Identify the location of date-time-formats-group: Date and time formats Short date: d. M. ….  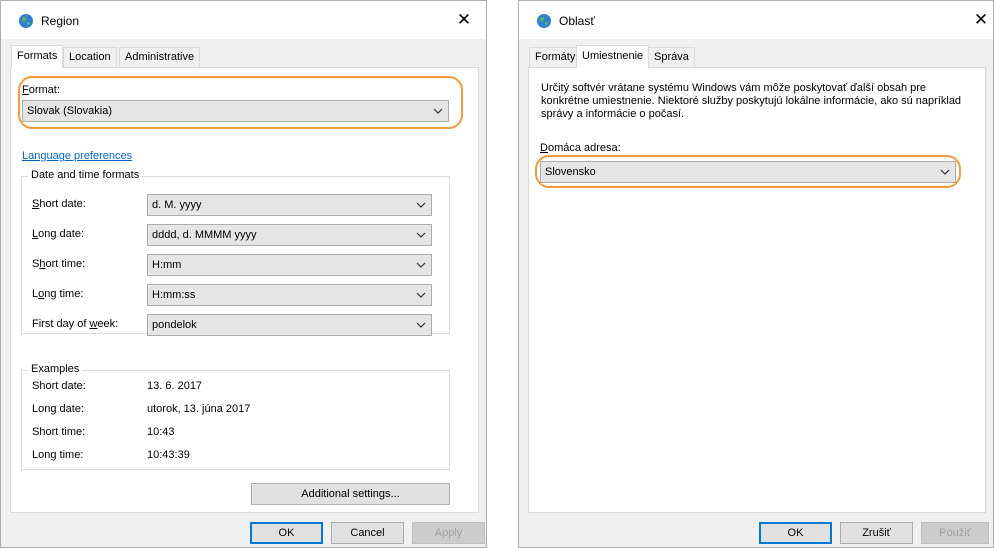
(235, 252).